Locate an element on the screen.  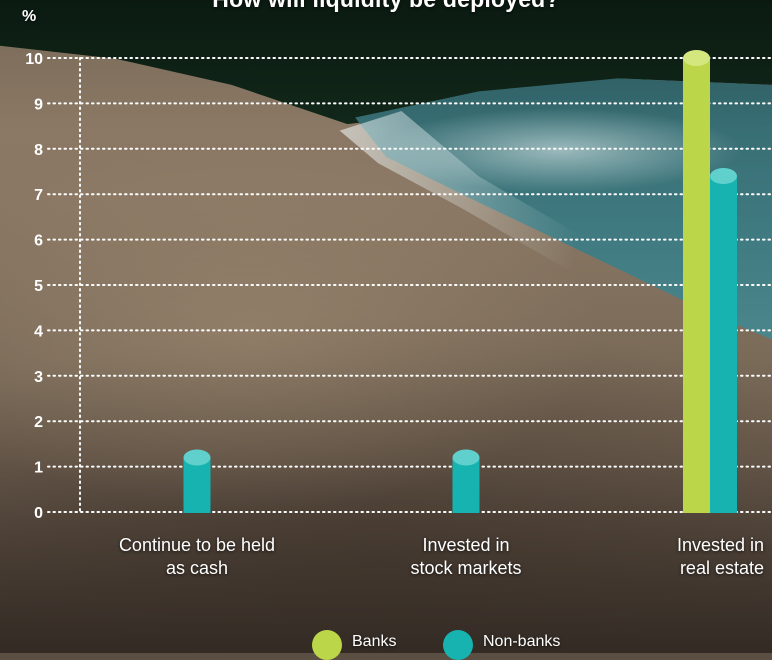
legend: Banks Non-banks is located at coordinates (386, 642).